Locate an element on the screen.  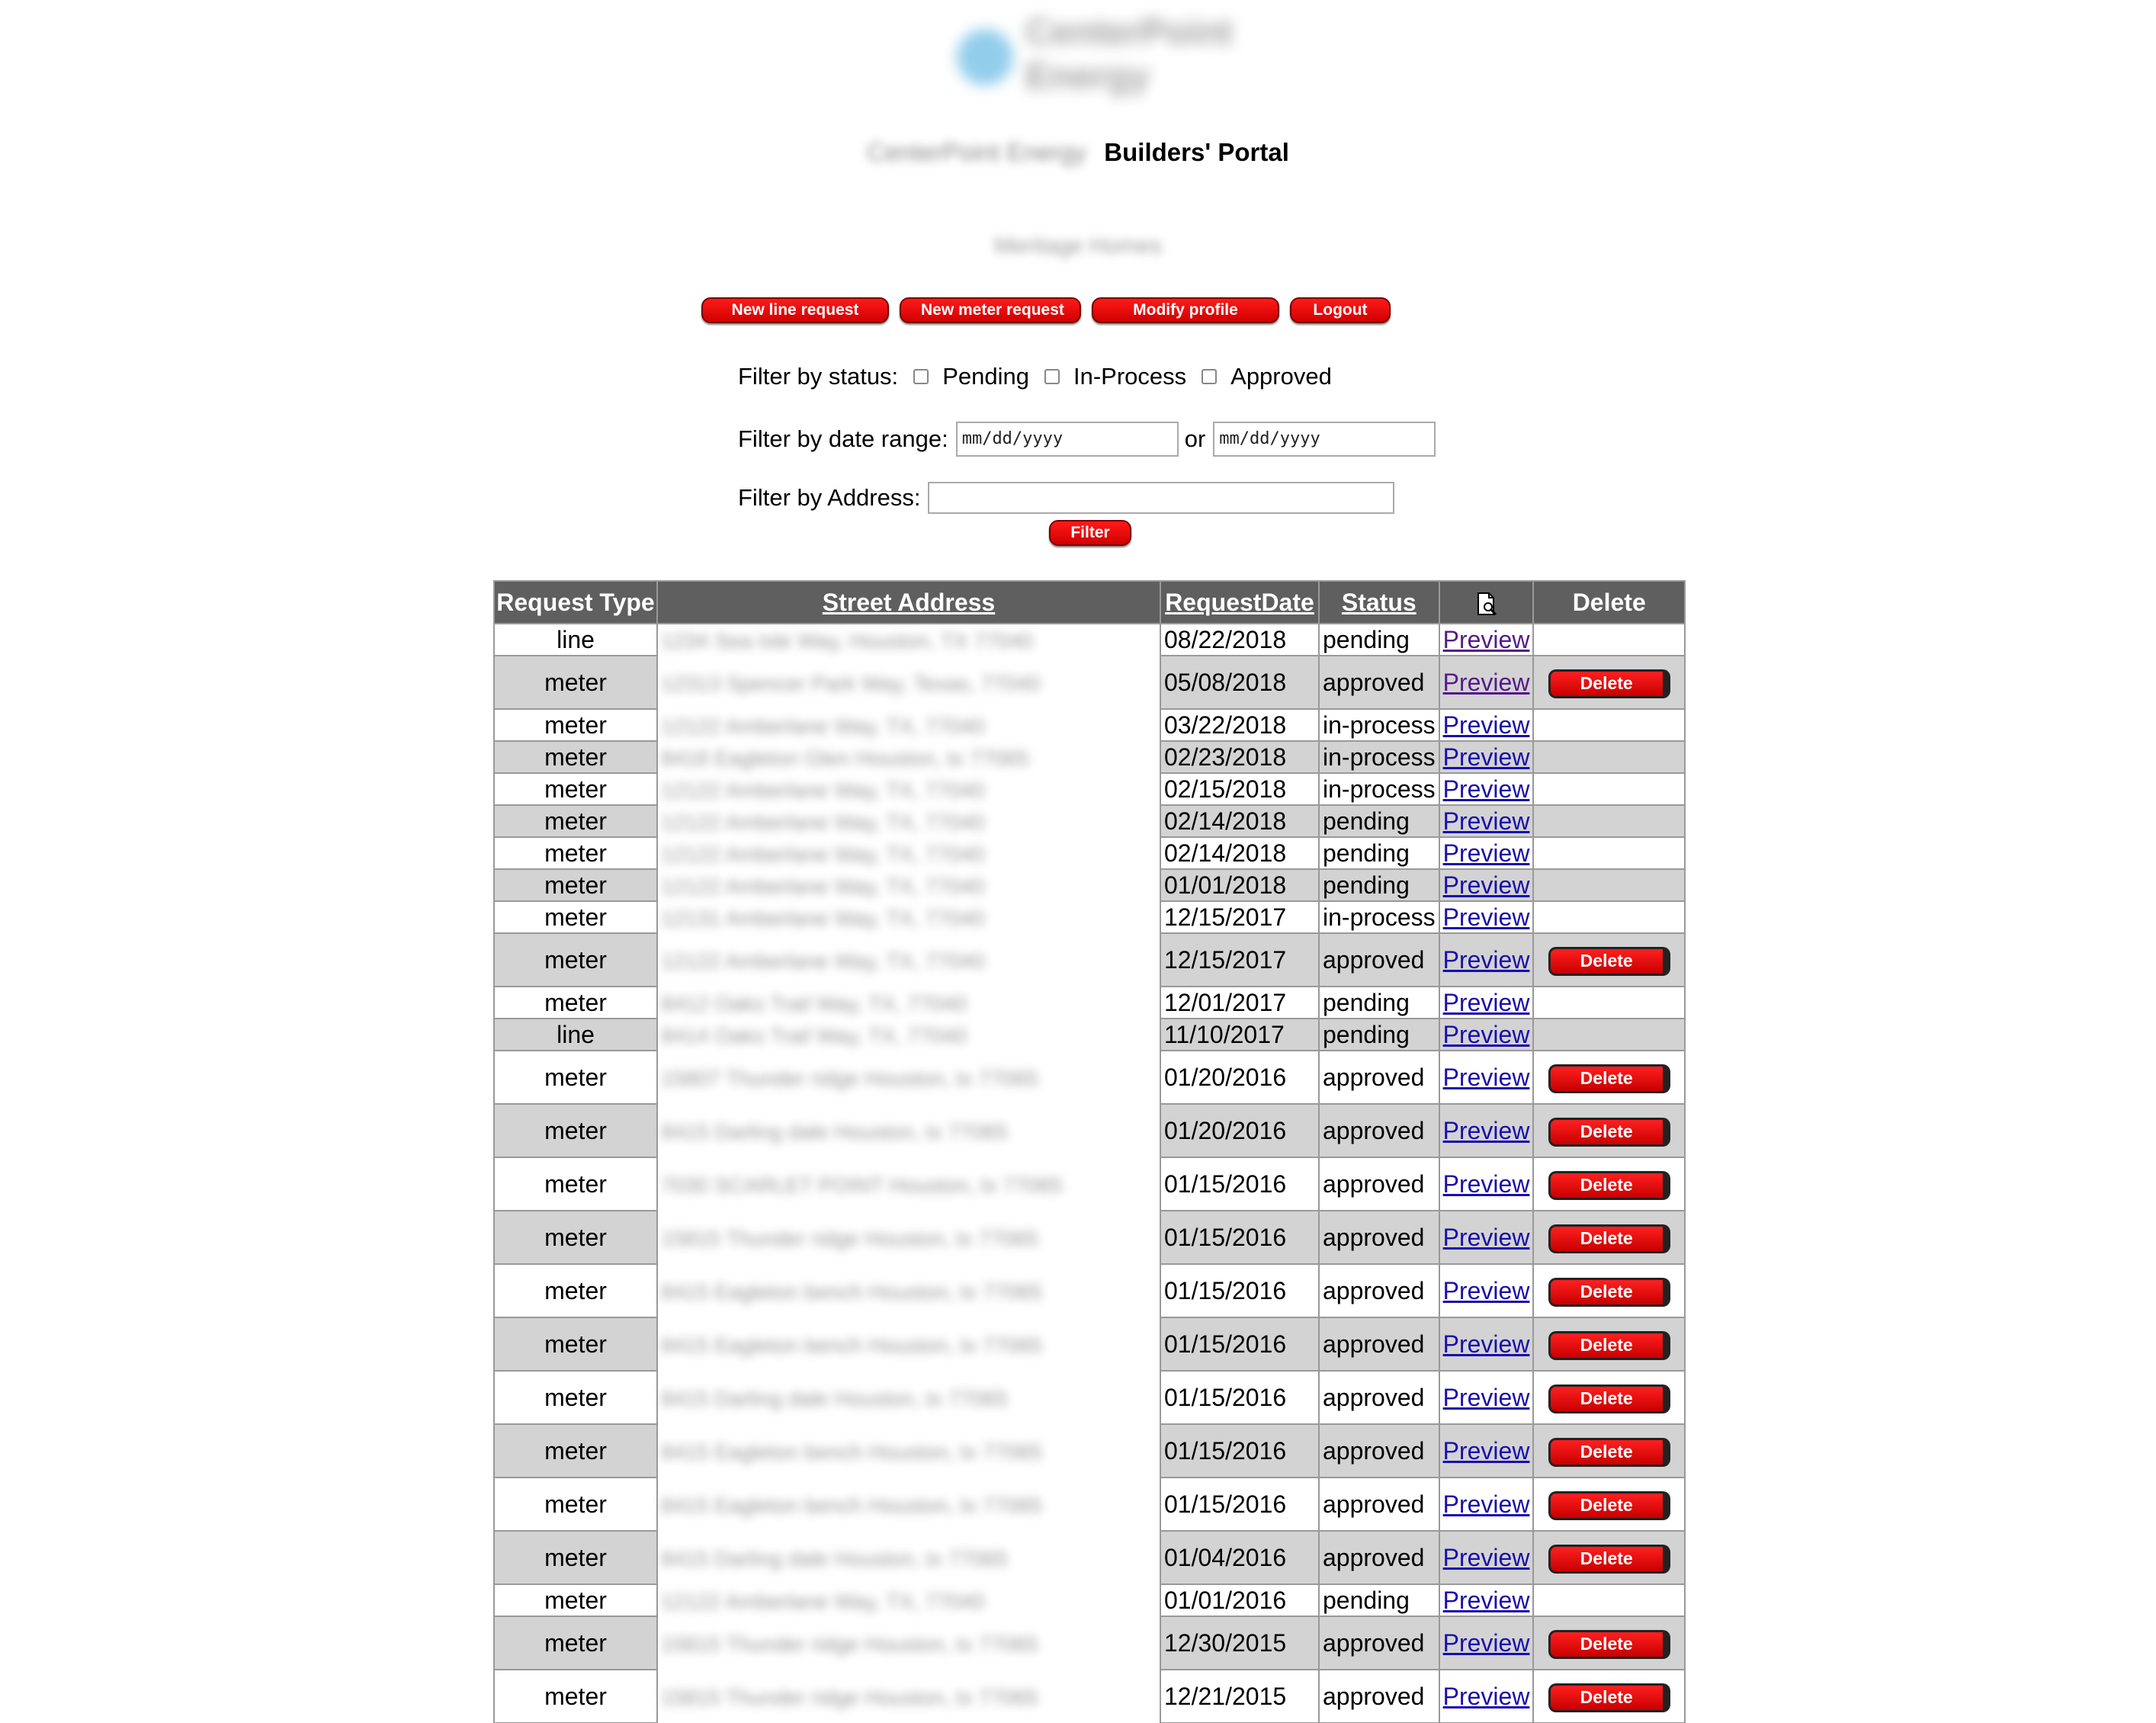
street-address-cell: 15815 Thunder ridge Houston, tx 77065 is located at coordinates (909, 1238).